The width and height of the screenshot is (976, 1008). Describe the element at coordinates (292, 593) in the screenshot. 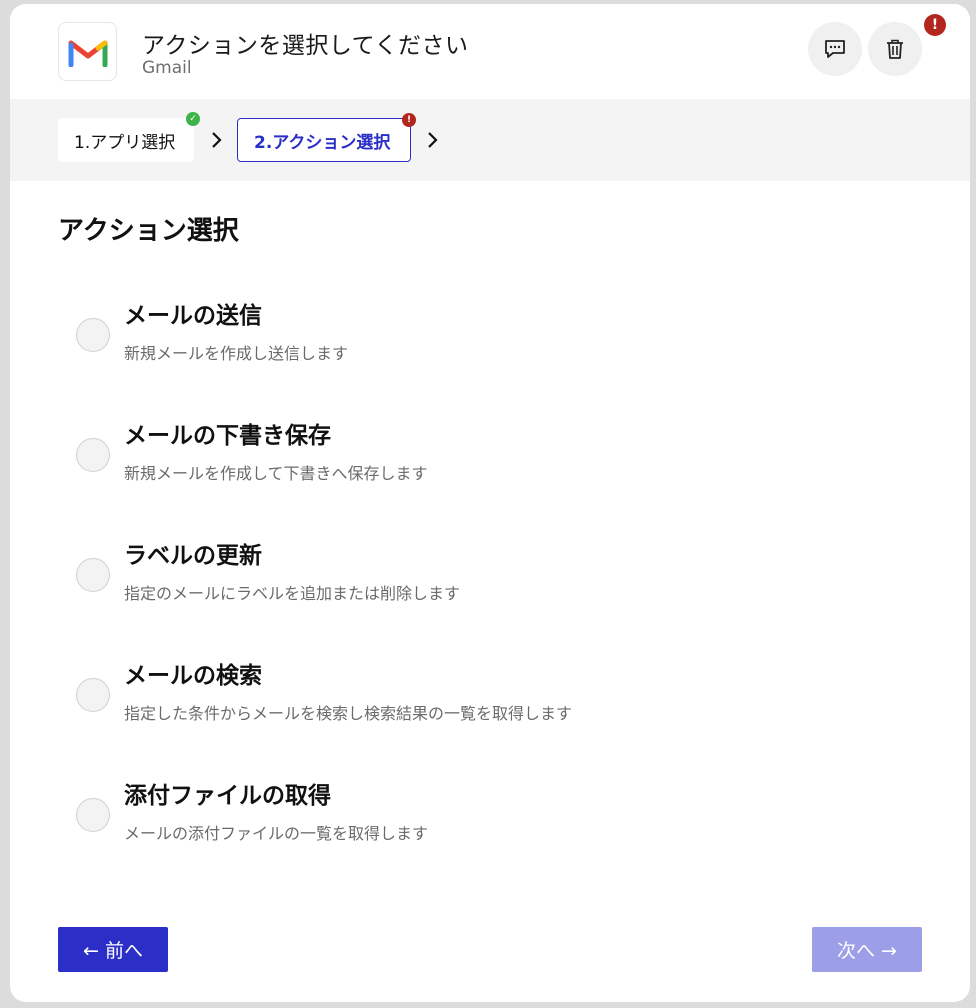

I see `option-description: 指定のメールにラベルを追加または削除します` at that location.